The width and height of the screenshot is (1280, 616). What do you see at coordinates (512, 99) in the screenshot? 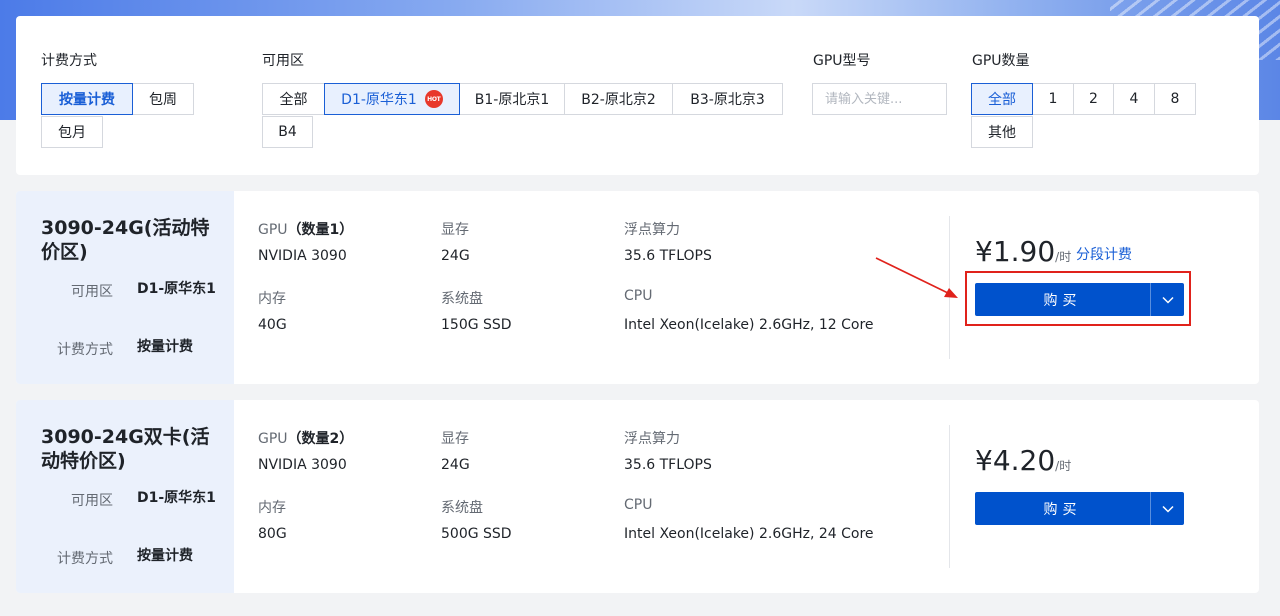
I see `zone-option-b1: B1-原北京1` at bounding box center [512, 99].